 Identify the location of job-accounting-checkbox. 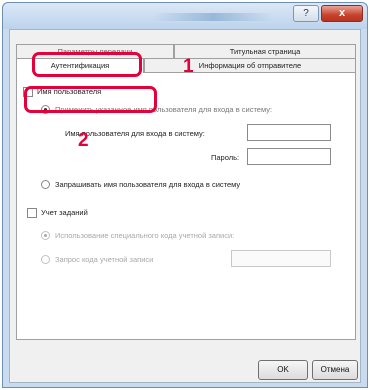
(32, 213).